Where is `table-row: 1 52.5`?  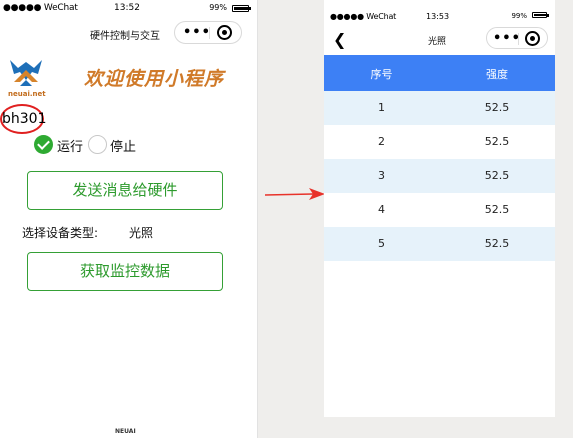
table-row: 1 52.5 is located at coordinates (439, 108).